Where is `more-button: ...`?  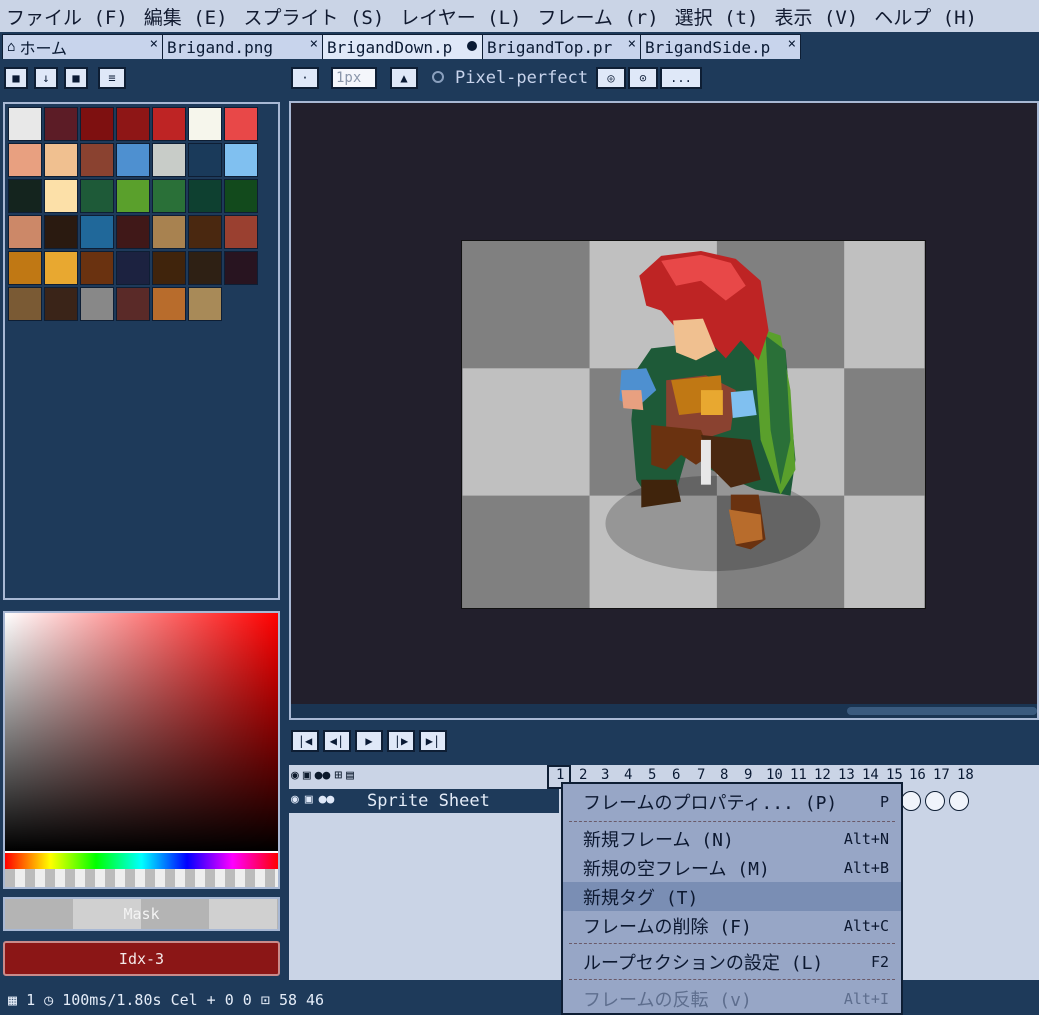
more-button: ... is located at coordinates (681, 78).